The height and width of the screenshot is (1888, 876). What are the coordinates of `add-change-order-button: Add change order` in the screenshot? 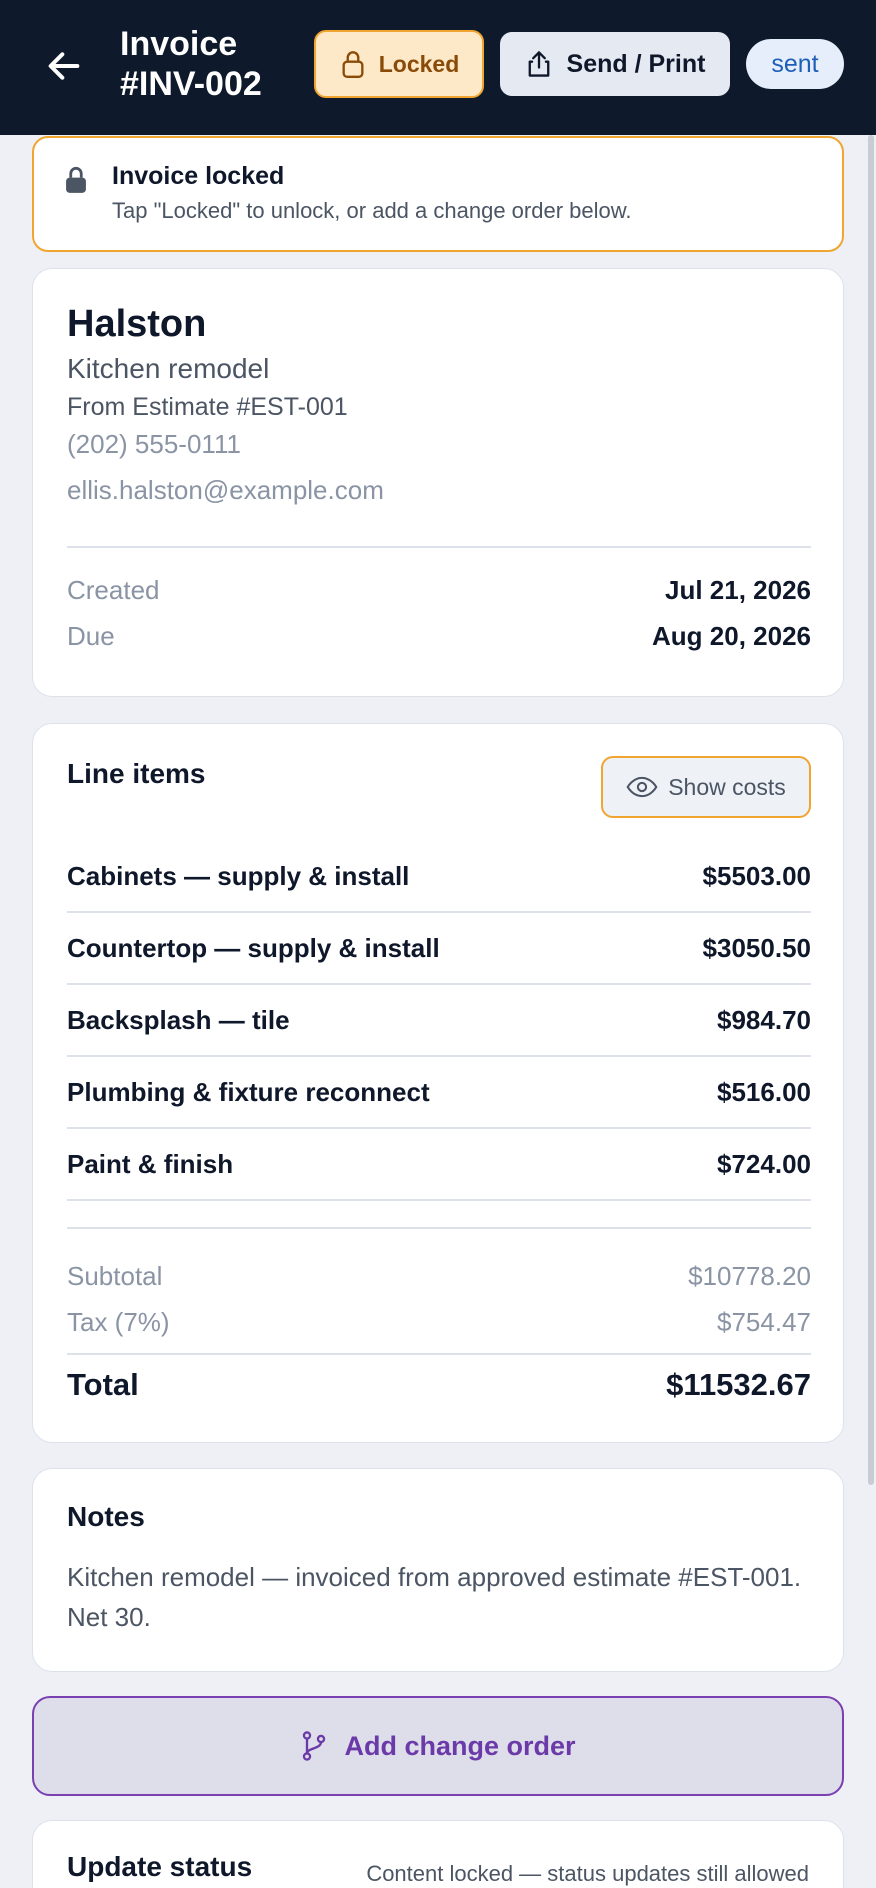 It's located at (438, 1746).